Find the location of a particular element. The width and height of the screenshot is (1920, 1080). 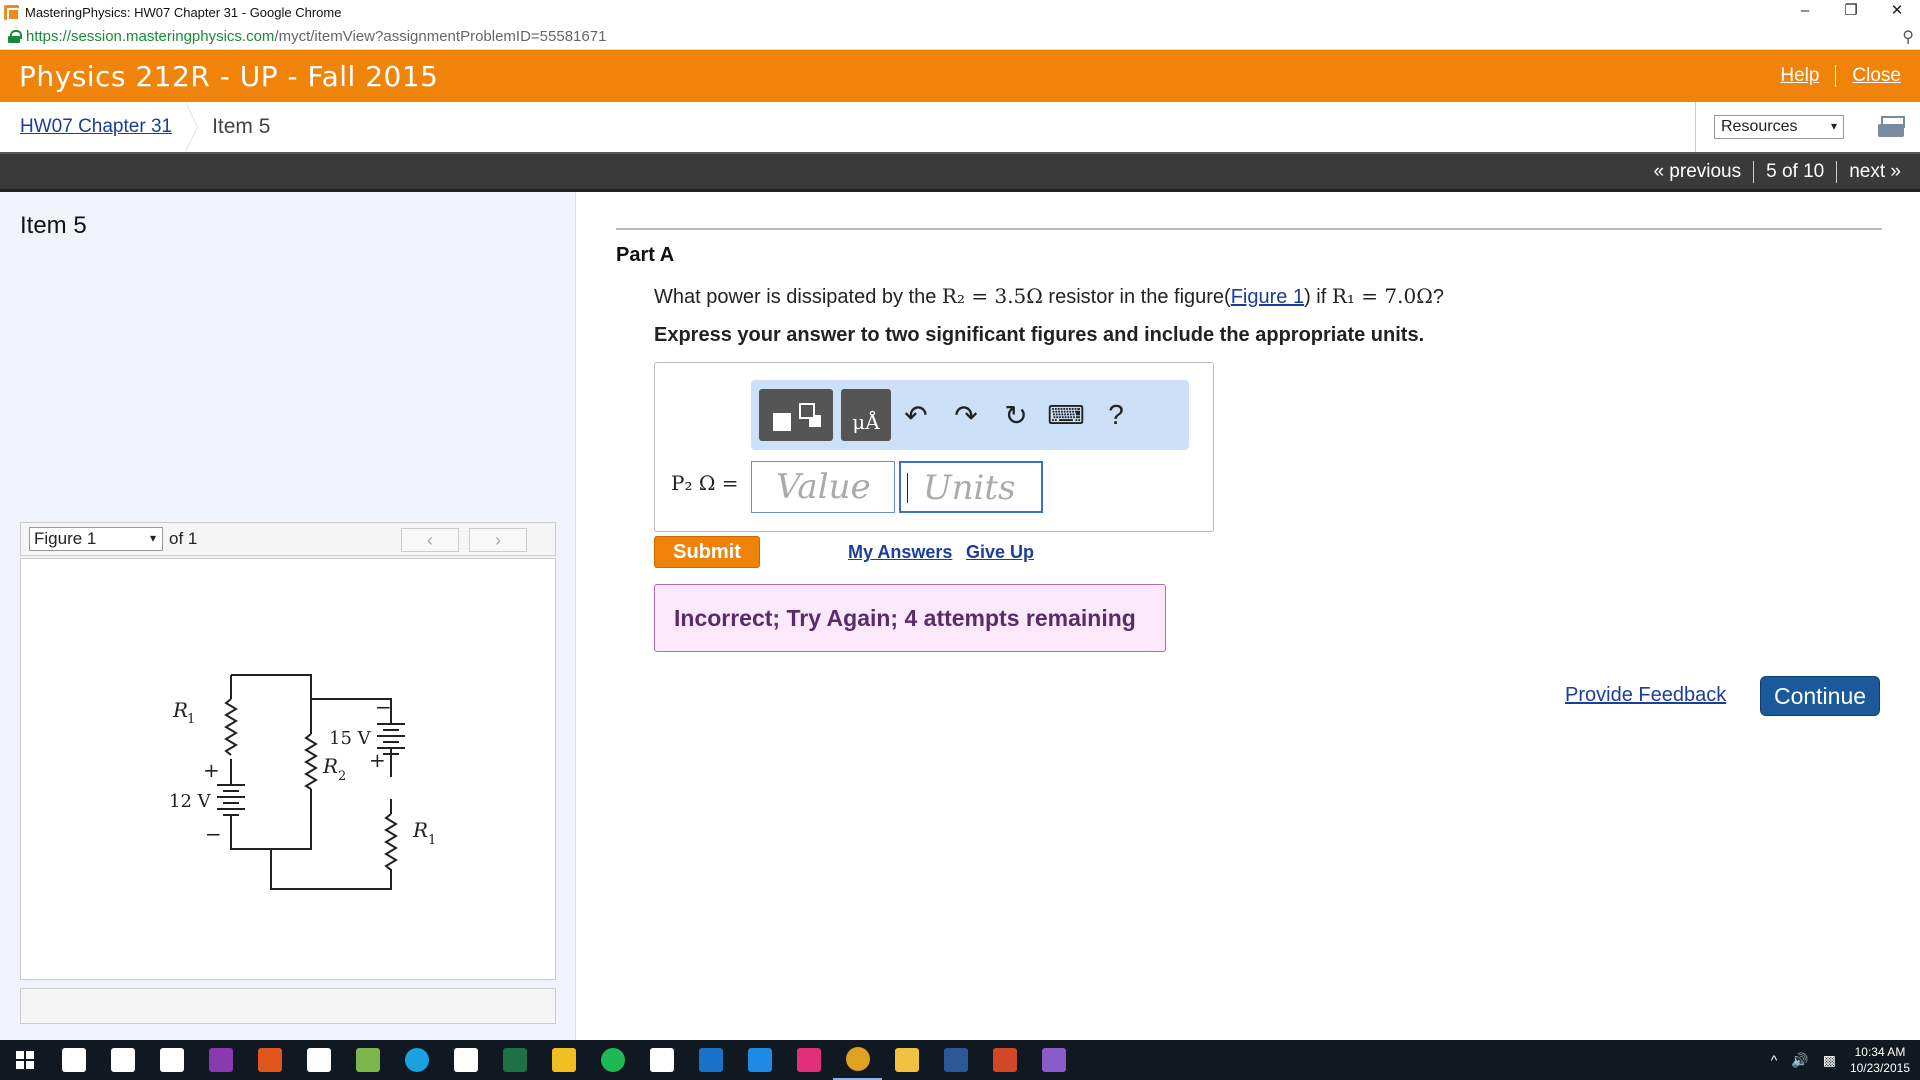

question-mid: resistor in the figure( is located at coordinates (1136, 297).